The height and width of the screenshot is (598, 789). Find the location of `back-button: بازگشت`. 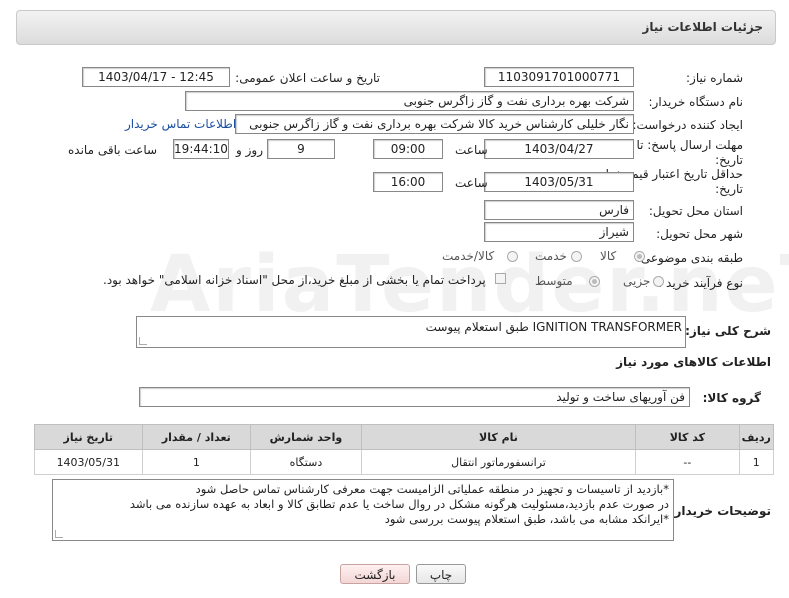

back-button: بازگشت is located at coordinates (375, 574).